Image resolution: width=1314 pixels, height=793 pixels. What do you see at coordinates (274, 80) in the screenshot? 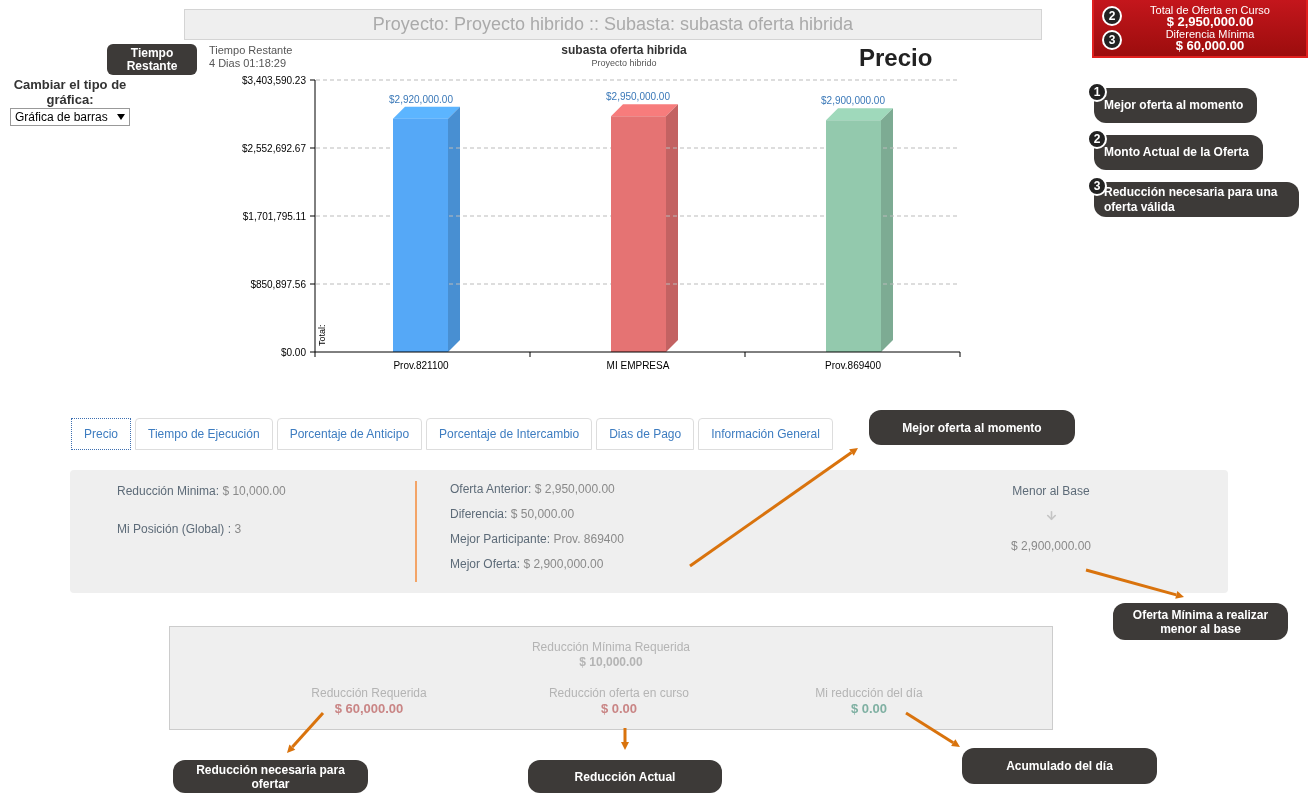
I see `y-tick-label: $3,403,590.23` at bounding box center [274, 80].